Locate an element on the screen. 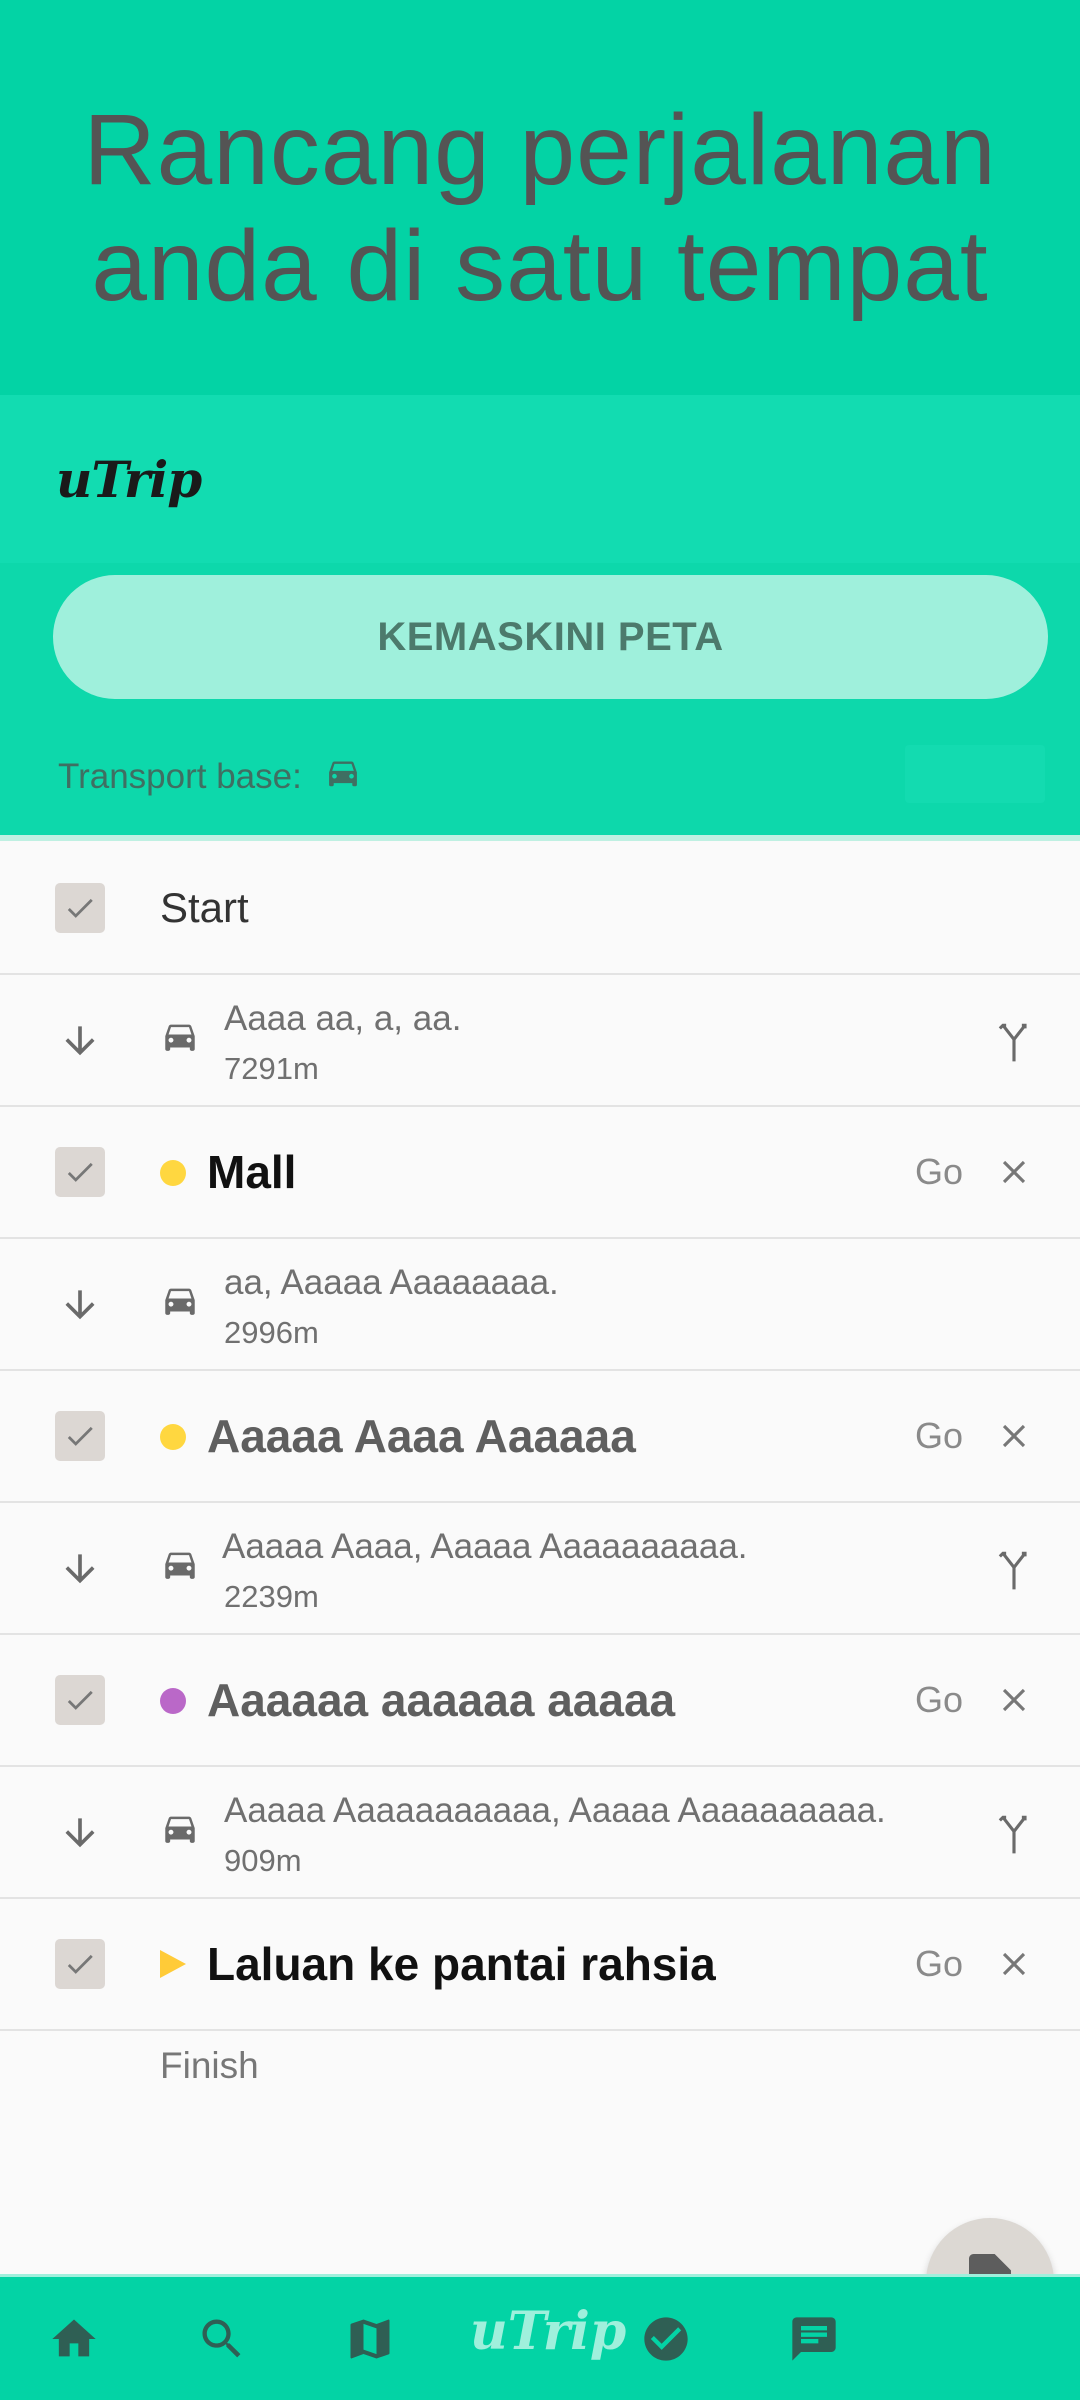 Image resolution: width=1080 pixels, height=2400 pixels. stop-marker-triangle is located at coordinates (173, 1964).